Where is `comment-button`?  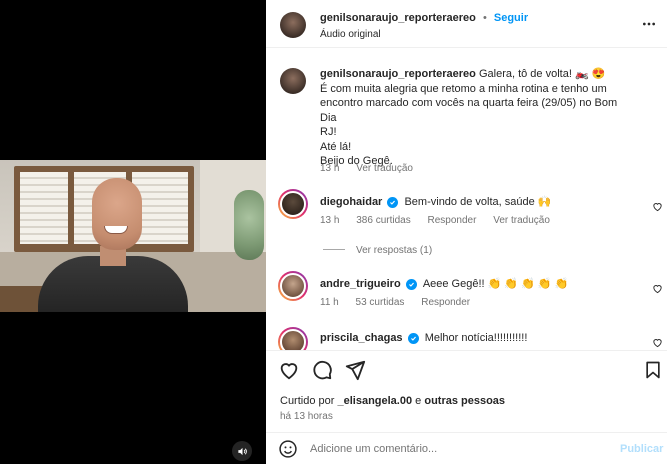 comment-button is located at coordinates (322, 371).